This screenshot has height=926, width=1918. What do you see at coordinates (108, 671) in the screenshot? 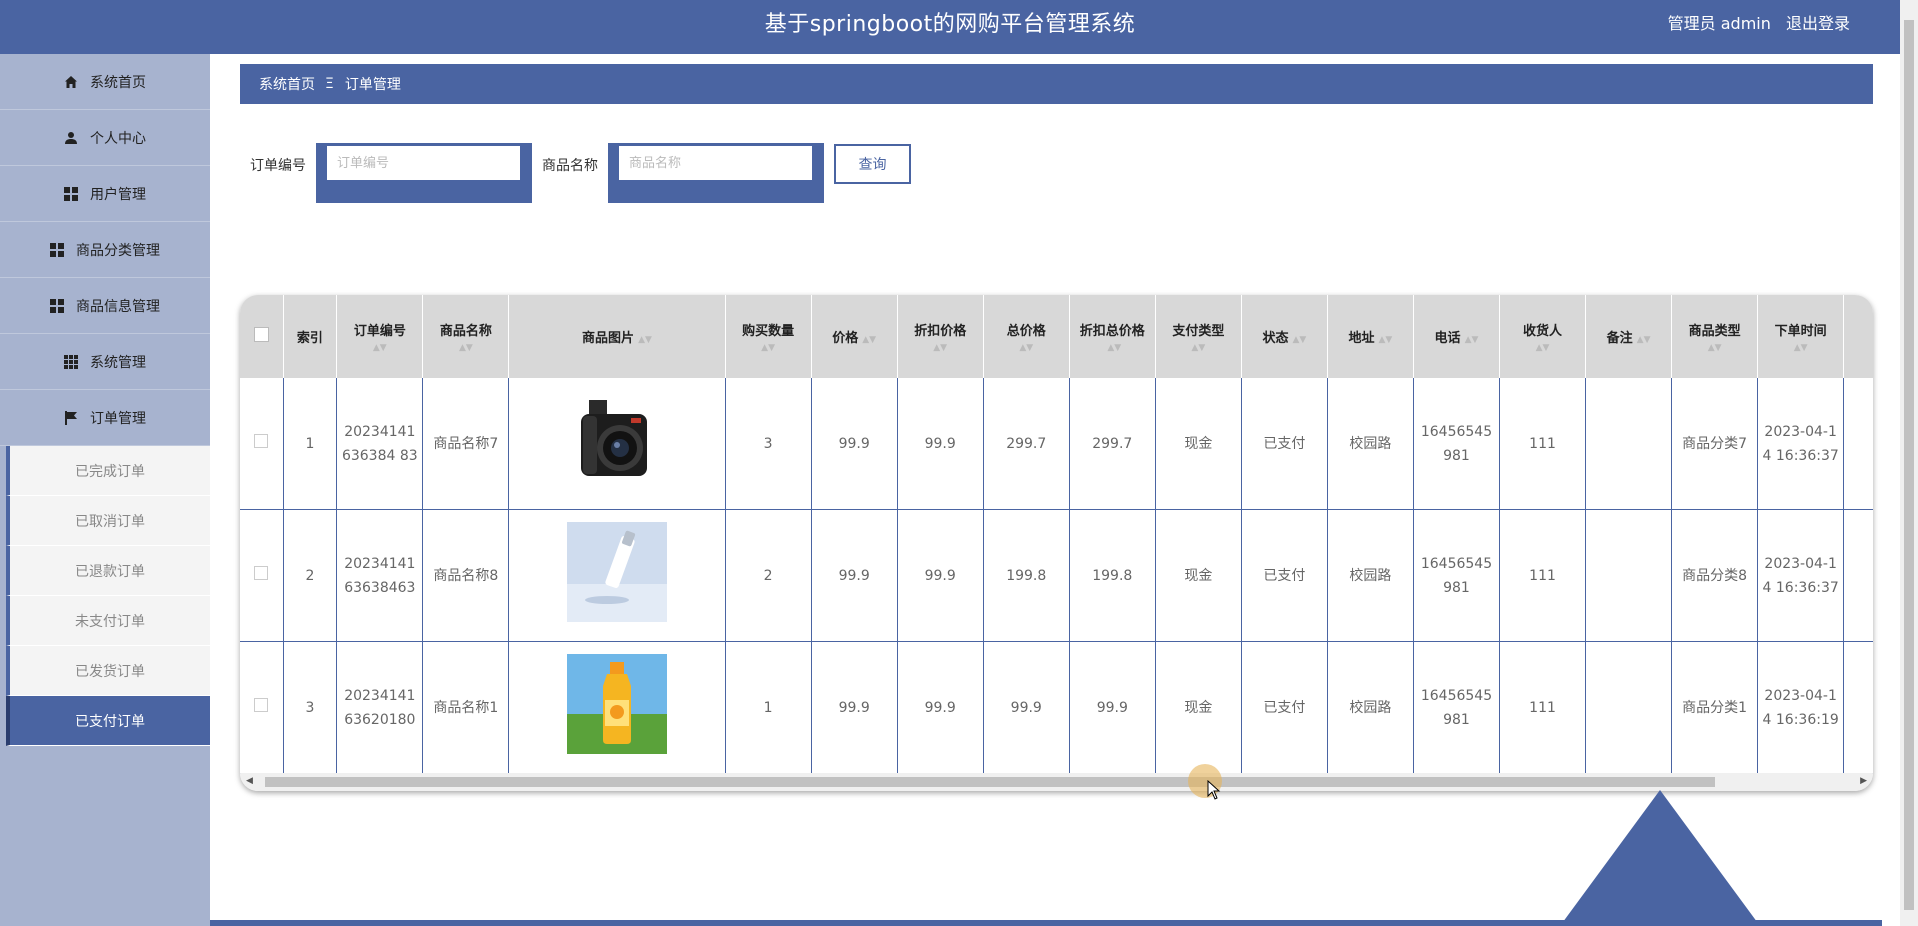
I see `sidebar-sub-shipped: 已发货订单` at bounding box center [108, 671].